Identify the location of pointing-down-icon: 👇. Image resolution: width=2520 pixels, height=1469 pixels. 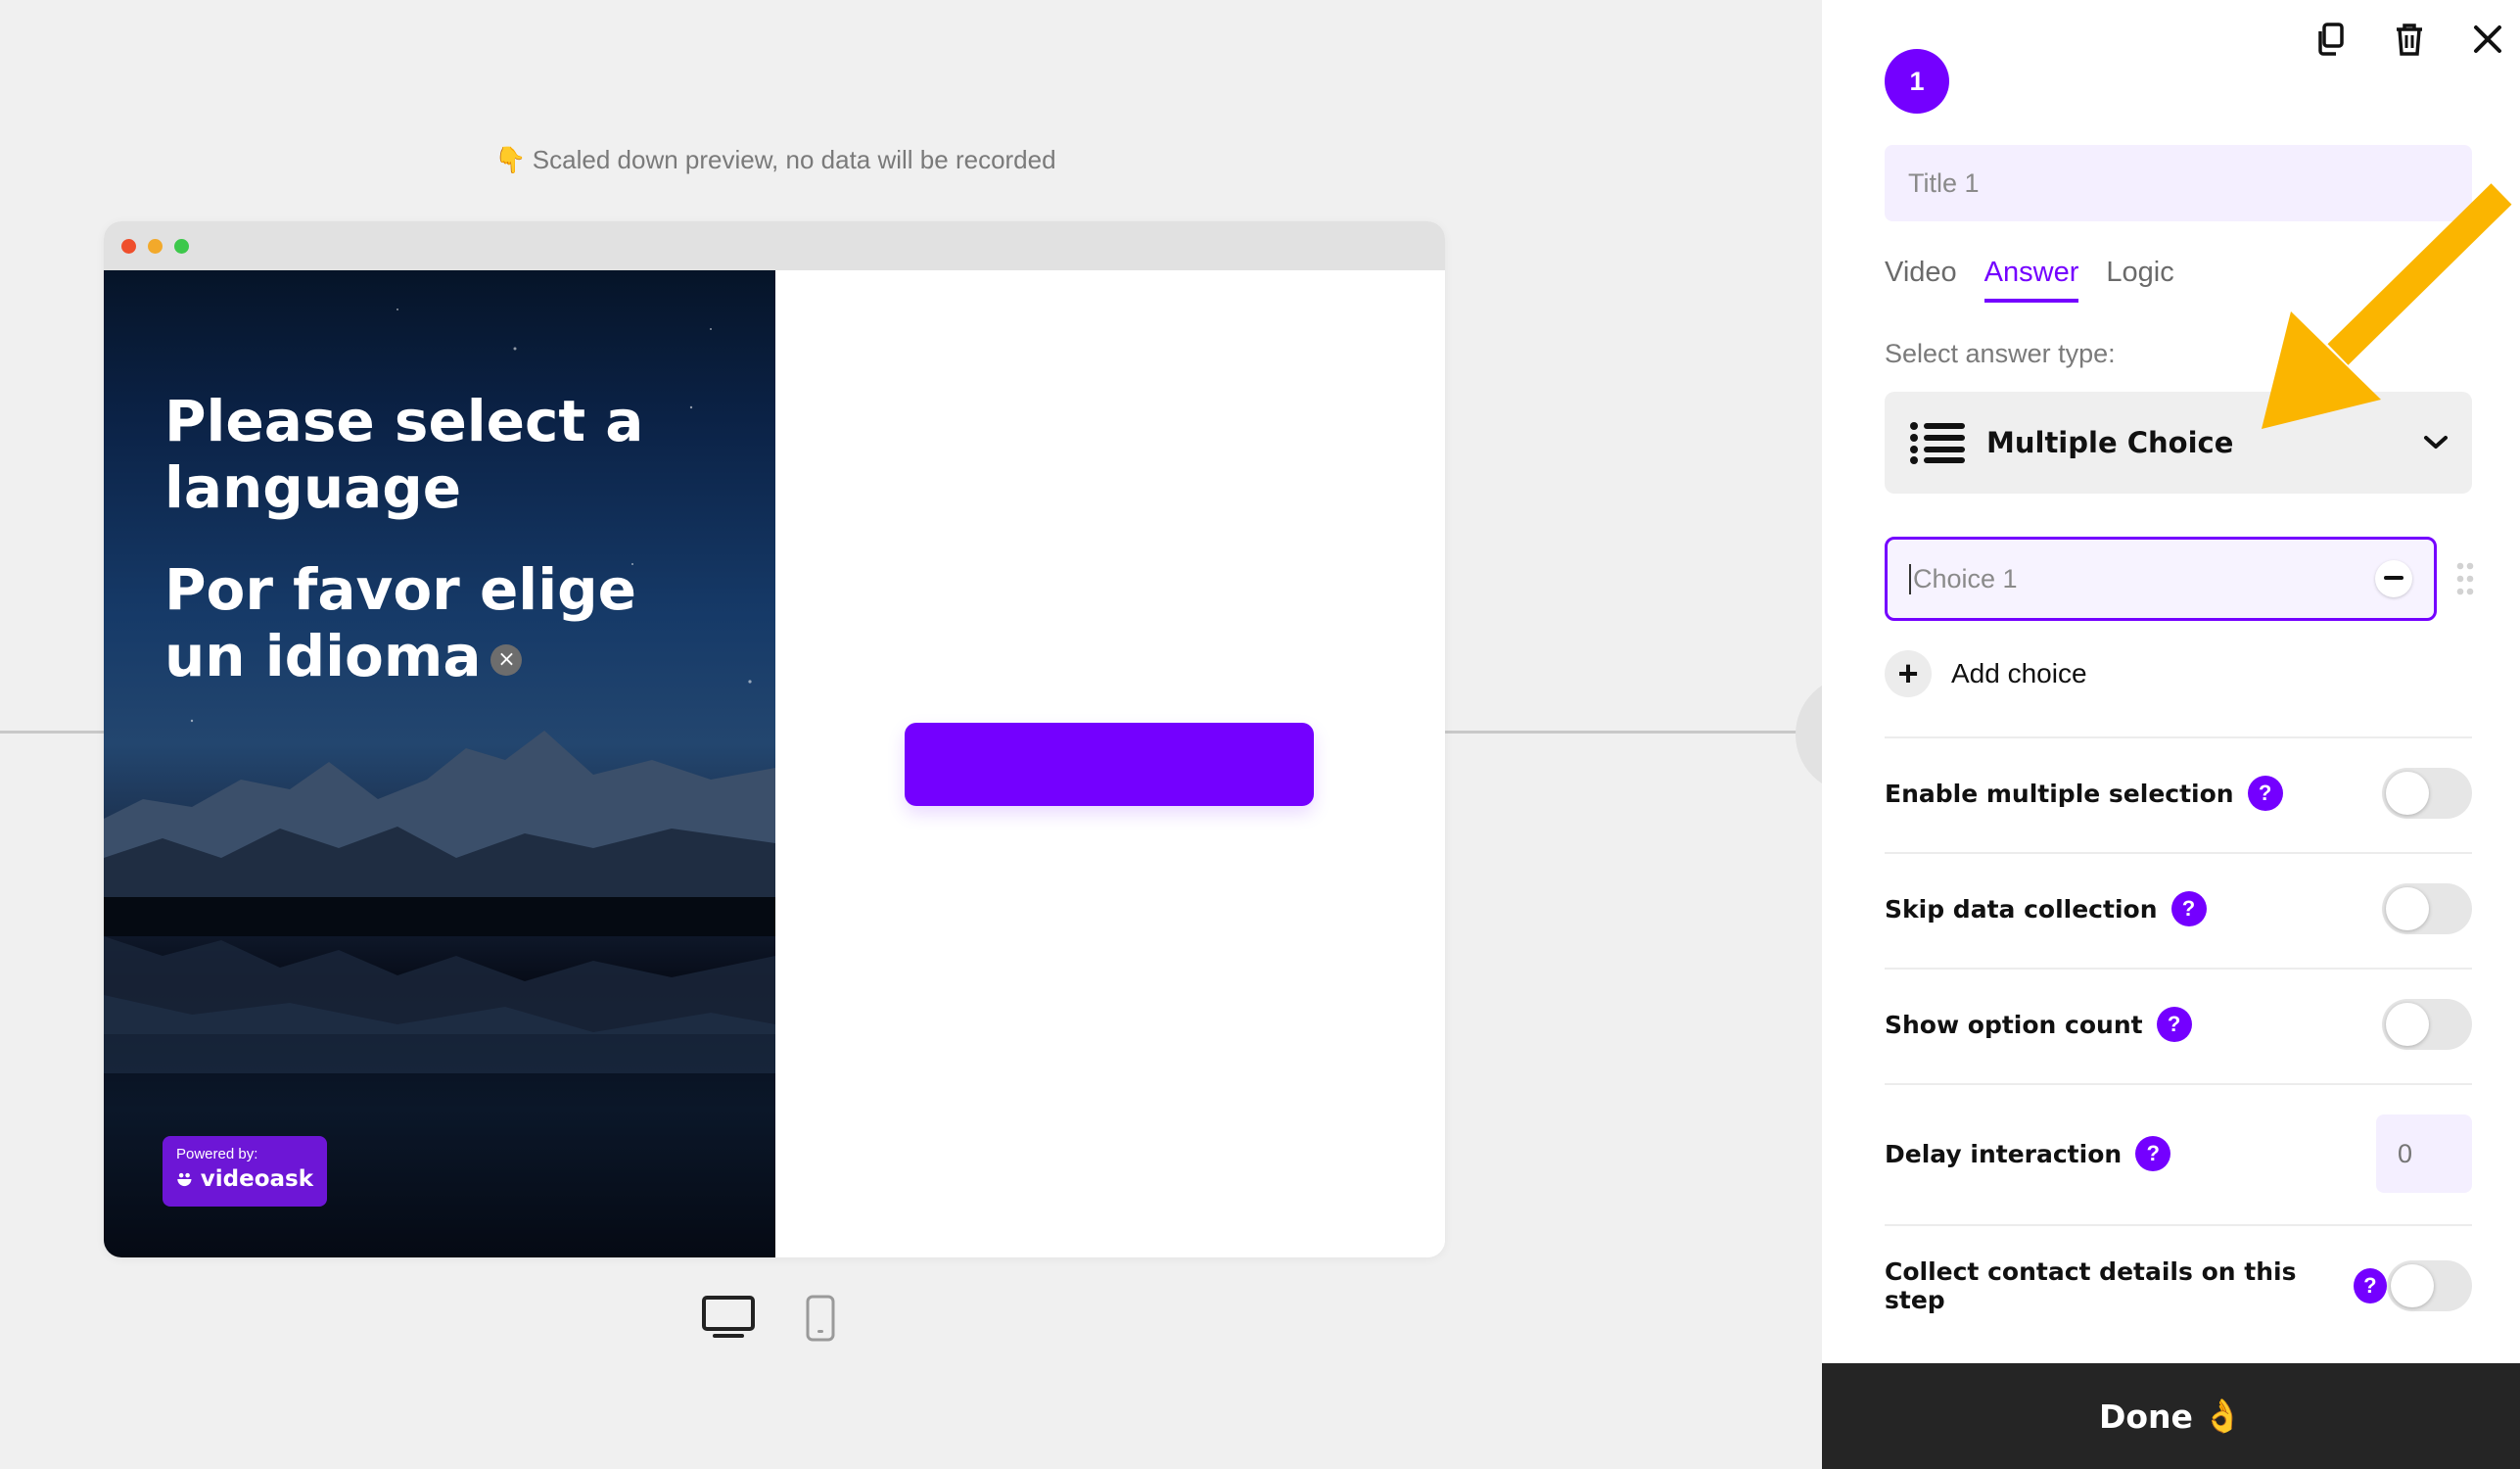
(510, 159).